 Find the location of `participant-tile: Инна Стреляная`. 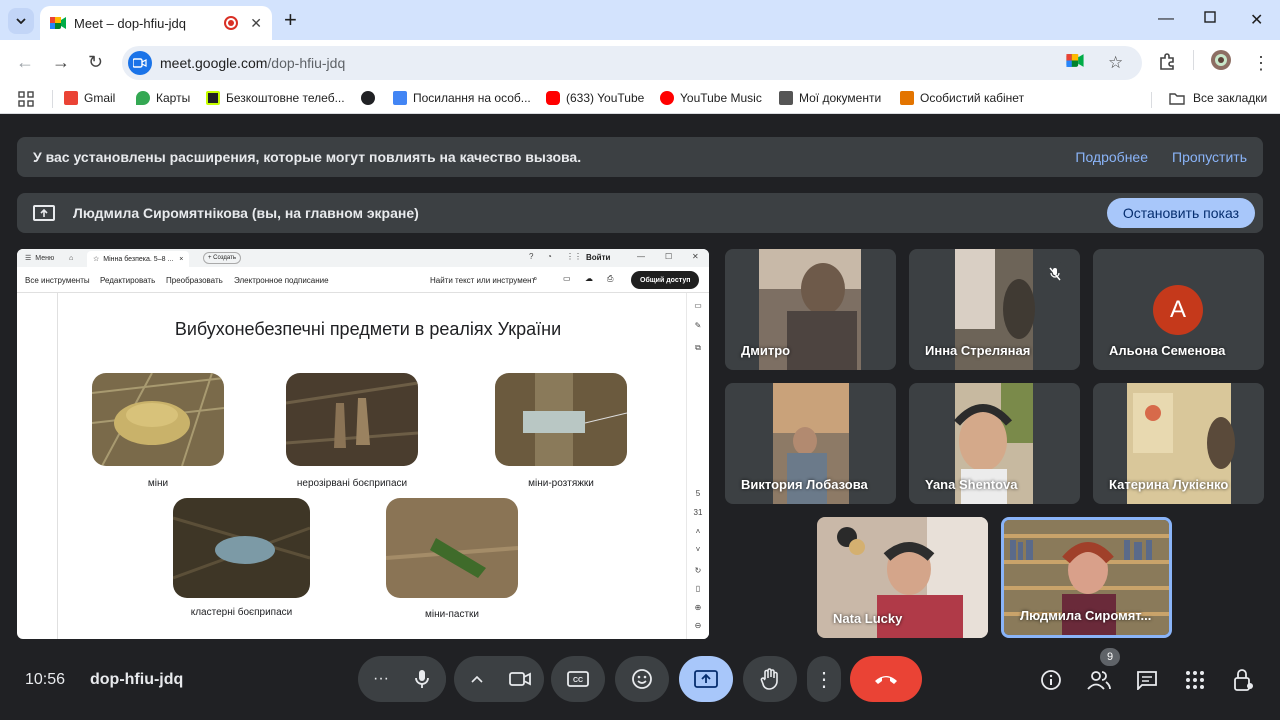

participant-tile: Инна Стреляная is located at coordinates (994, 309).